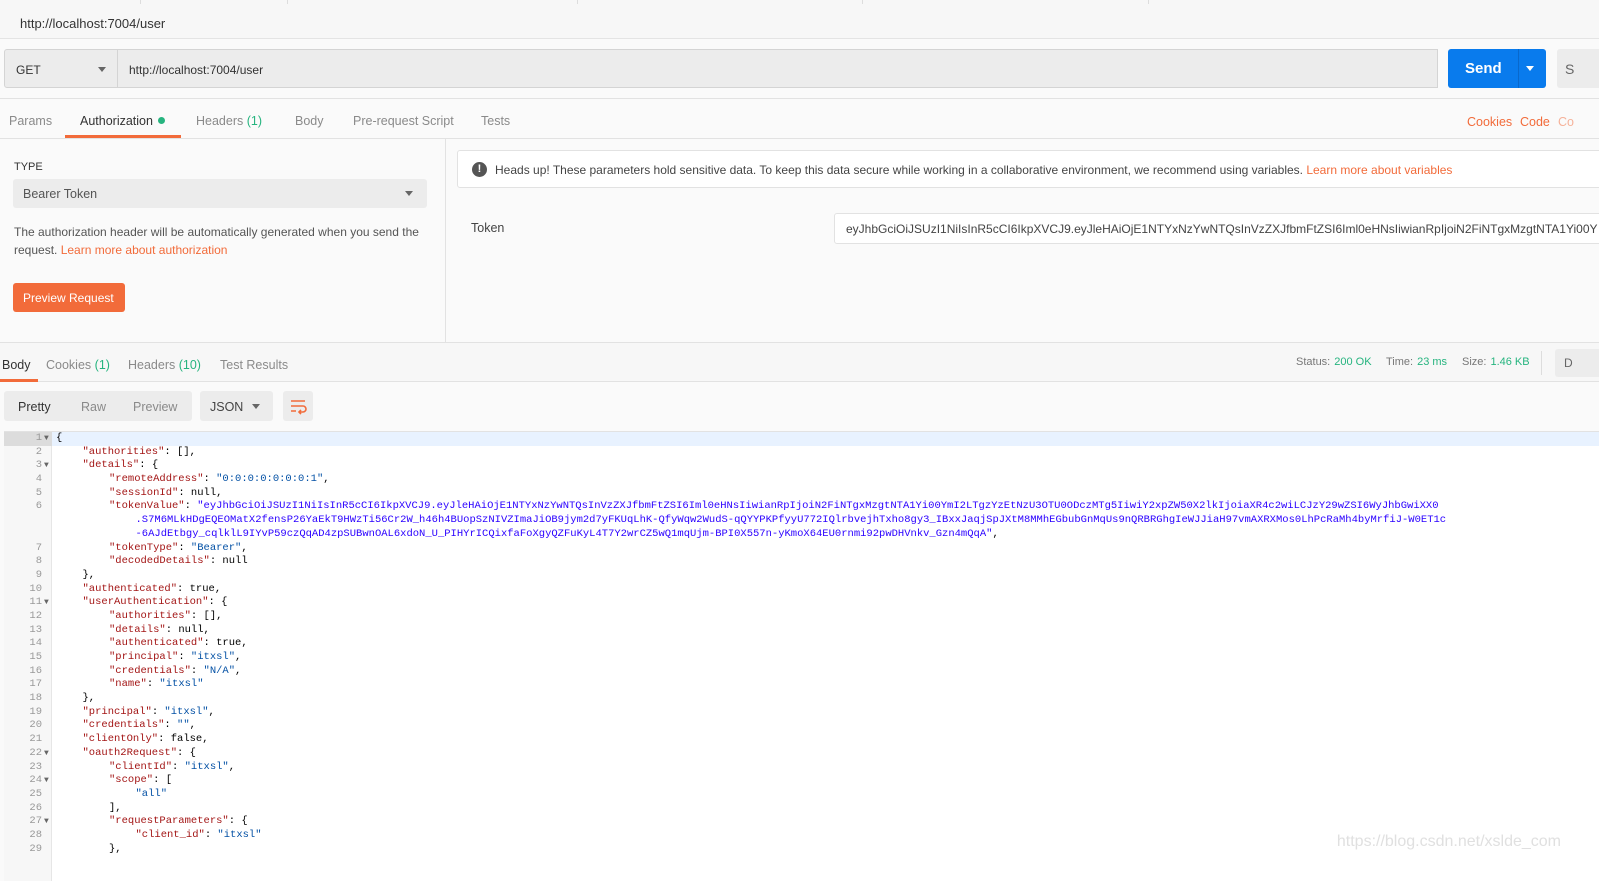 The image size is (1599, 881). Describe the element at coordinates (298, 406) in the screenshot. I see `wrap-lines-button` at that location.